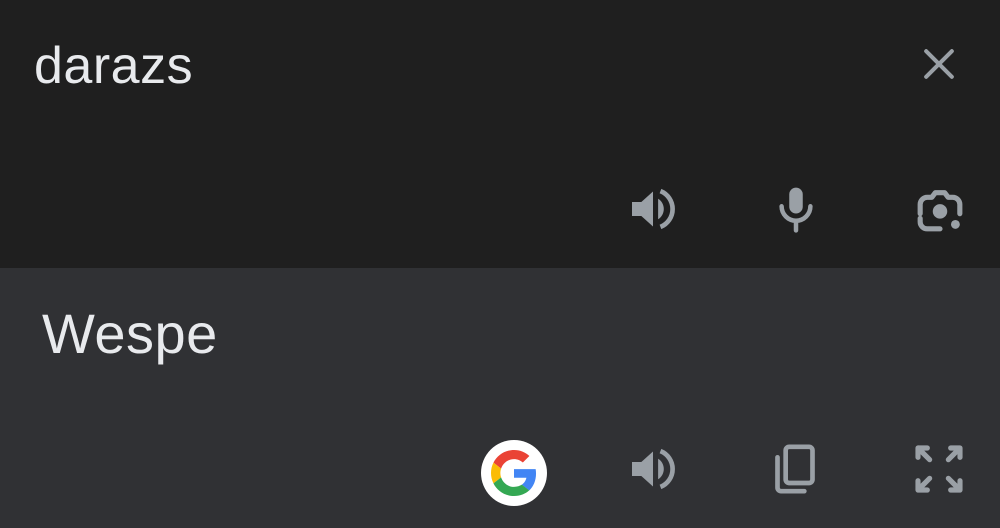 The height and width of the screenshot is (528, 1000). I want to click on google-search-button, so click(514, 473).